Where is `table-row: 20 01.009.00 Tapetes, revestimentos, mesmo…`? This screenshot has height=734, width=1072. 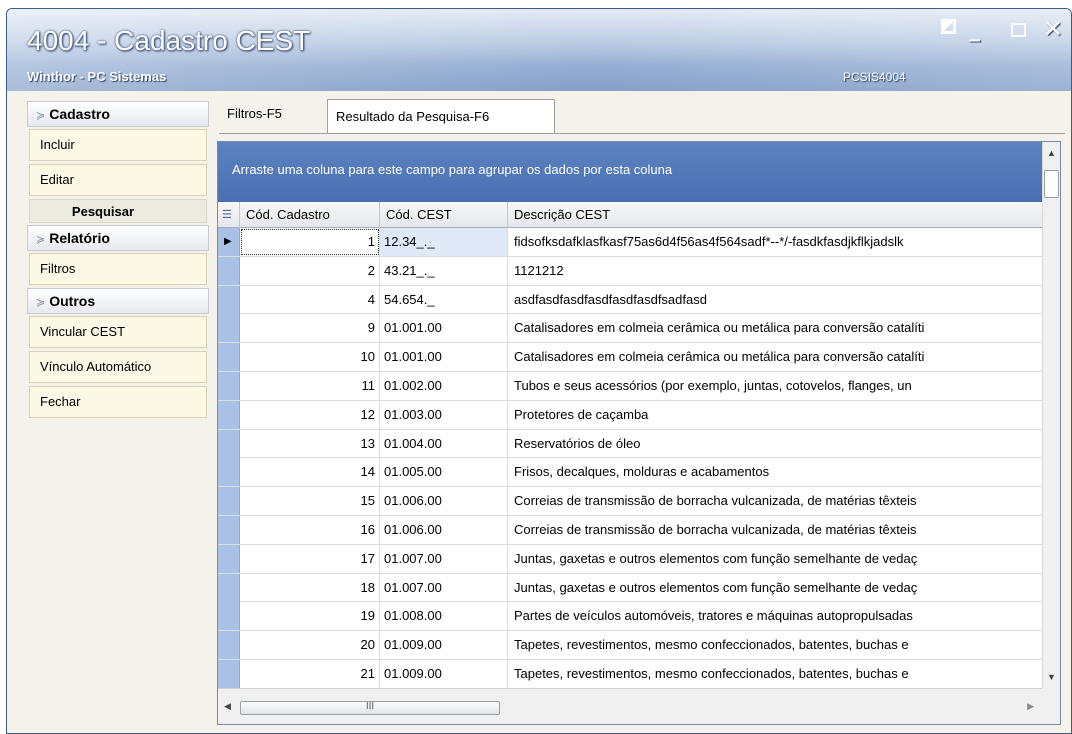 table-row: 20 01.009.00 Tapetes, revestimentos, mesmo… is located at coordinates (631, 645).